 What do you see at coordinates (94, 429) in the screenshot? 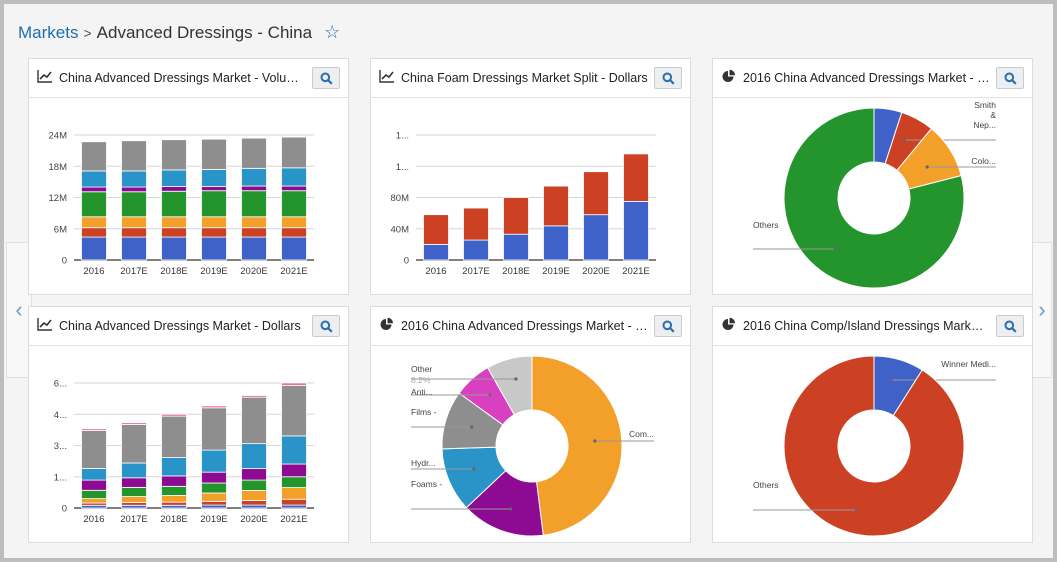
I see `bar-segment-s8-2016` at bounding box center [94, 429].